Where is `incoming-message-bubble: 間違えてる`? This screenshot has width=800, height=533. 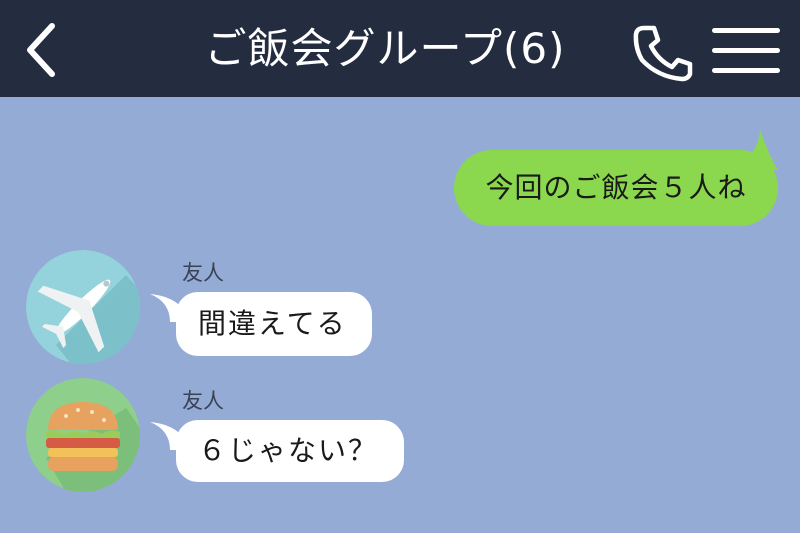 incoming-message-bubble: 間違えてる is located at coordinates (274, 324).